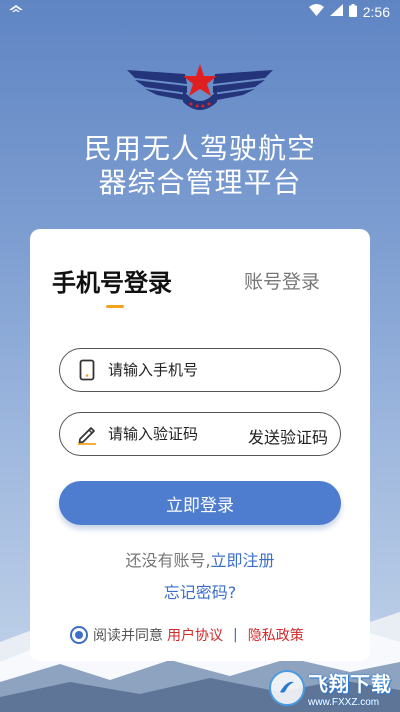  I want to click on watermark-title: 飞翔下载, so click(350, 684).